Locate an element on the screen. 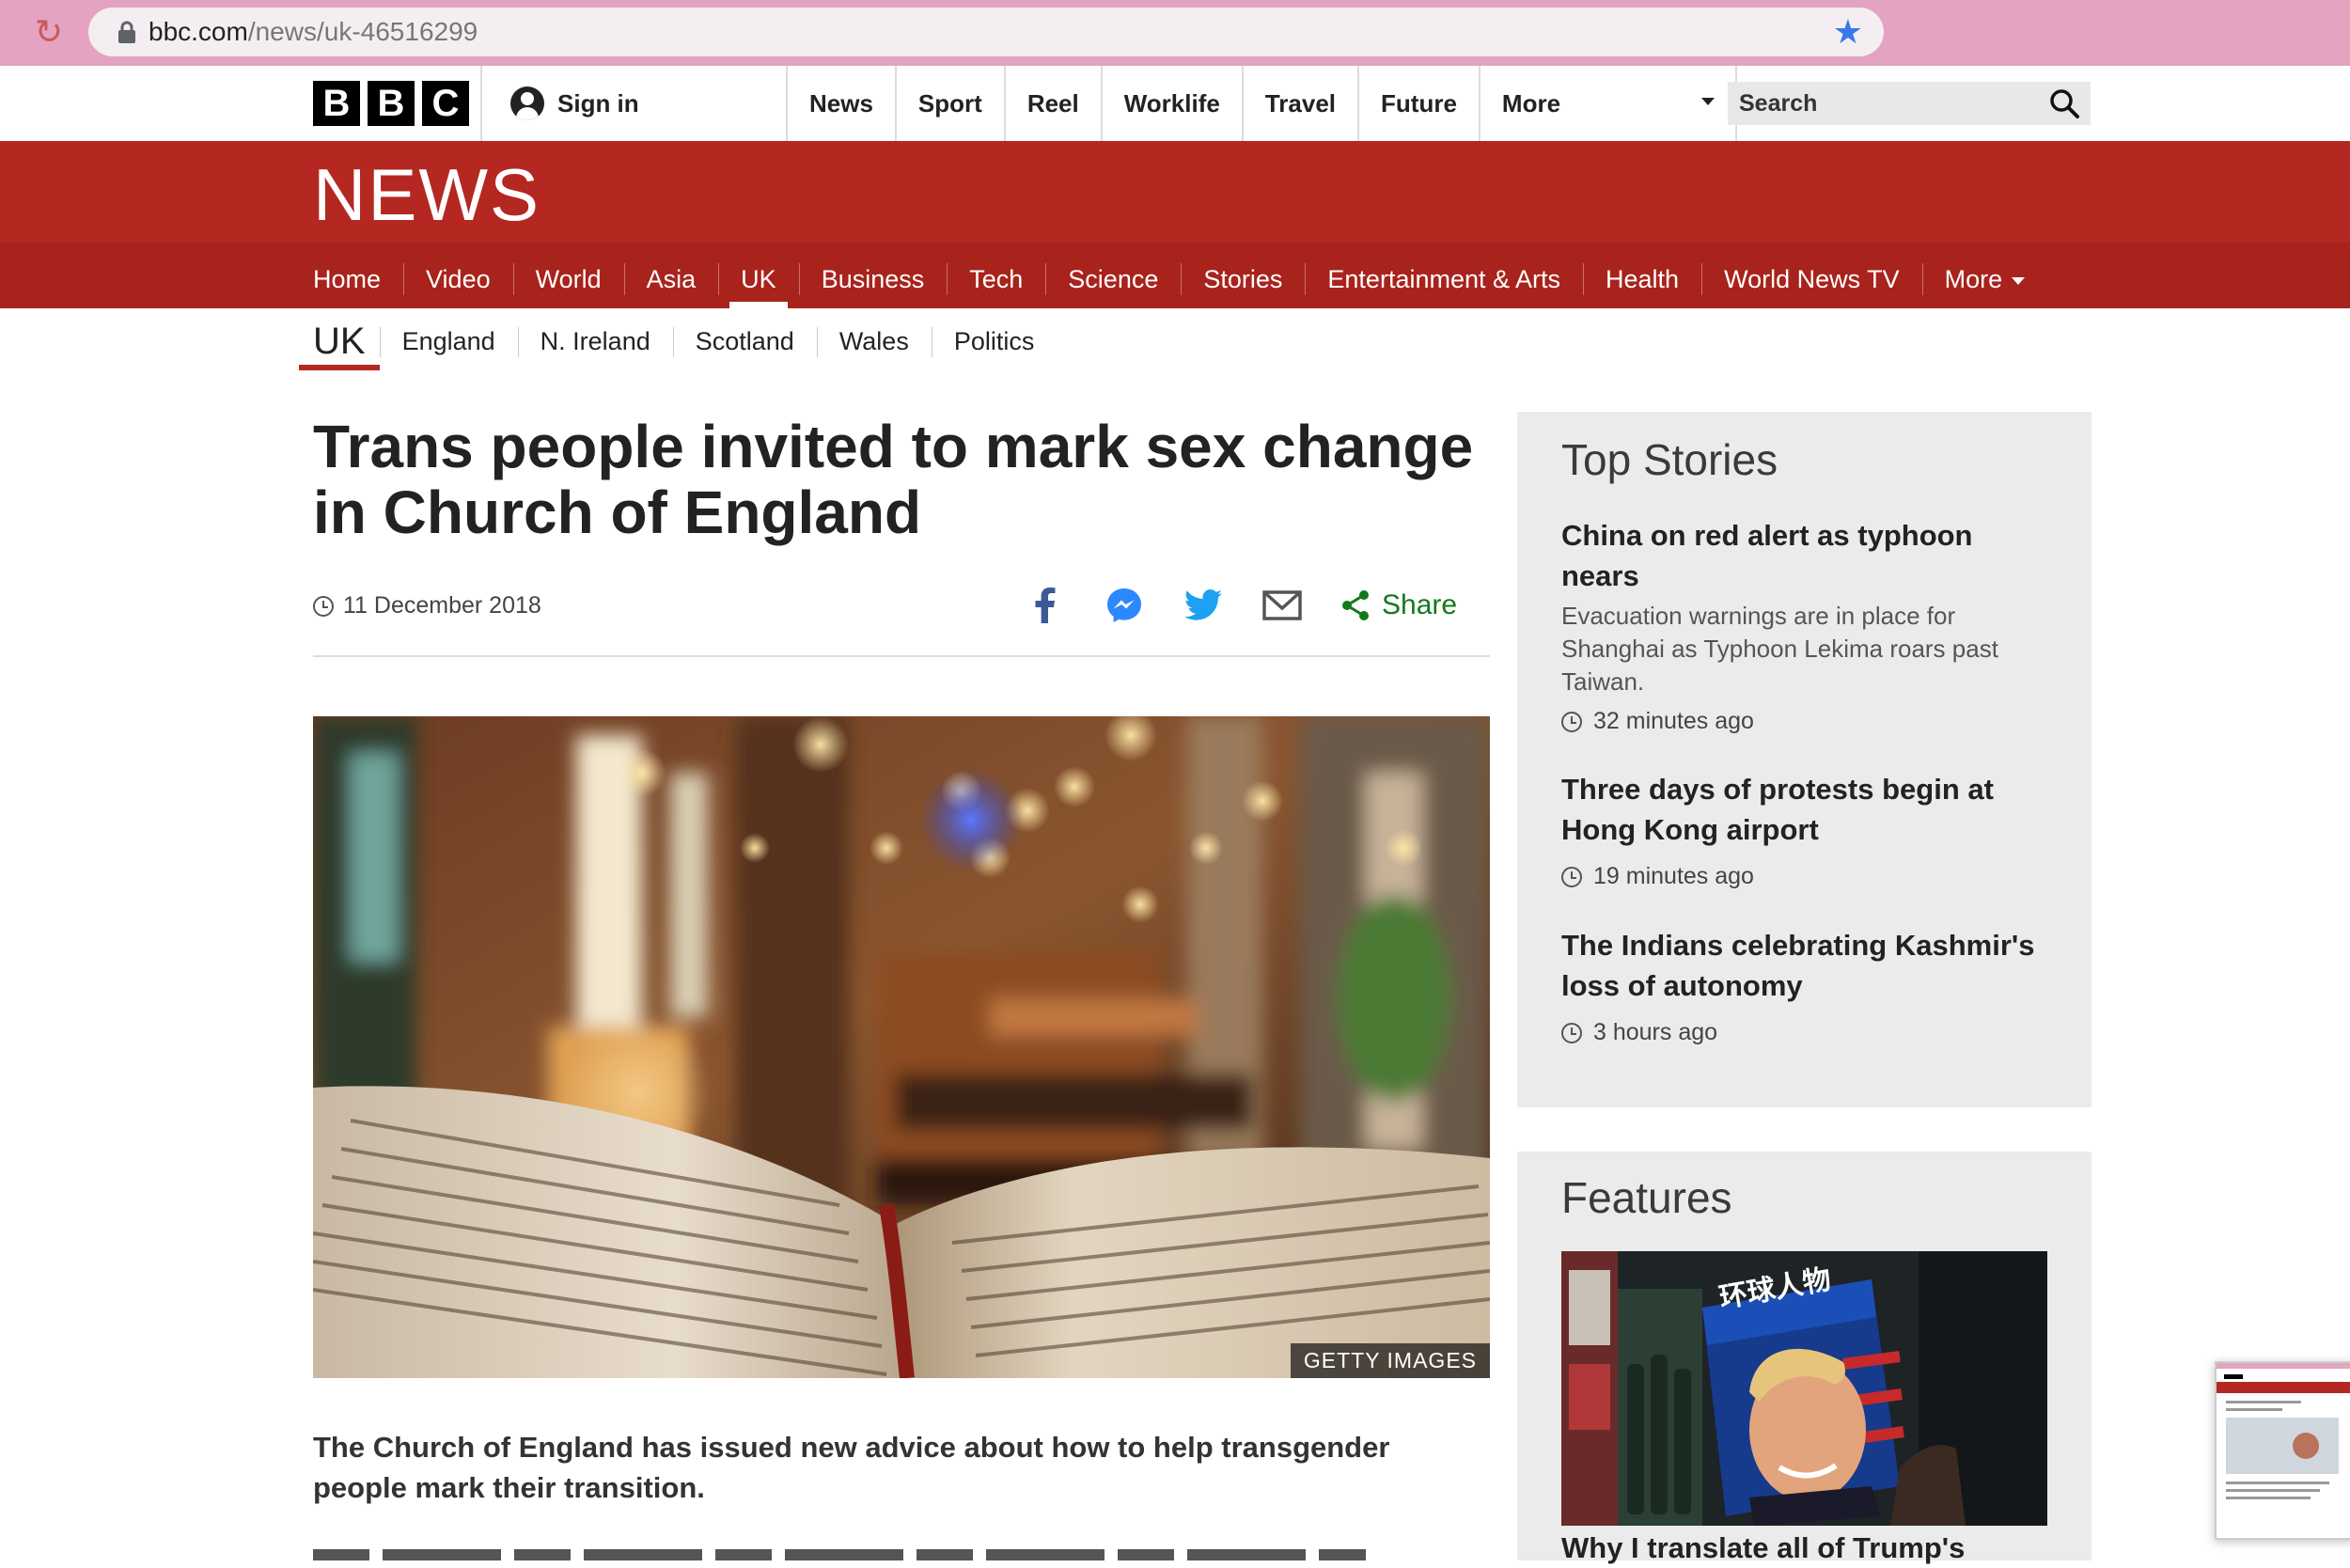 The width and height of the screenshot is (2350, 1568). trump-magazine-photo: 环球人物 is located at coordinates (1804, 1388).